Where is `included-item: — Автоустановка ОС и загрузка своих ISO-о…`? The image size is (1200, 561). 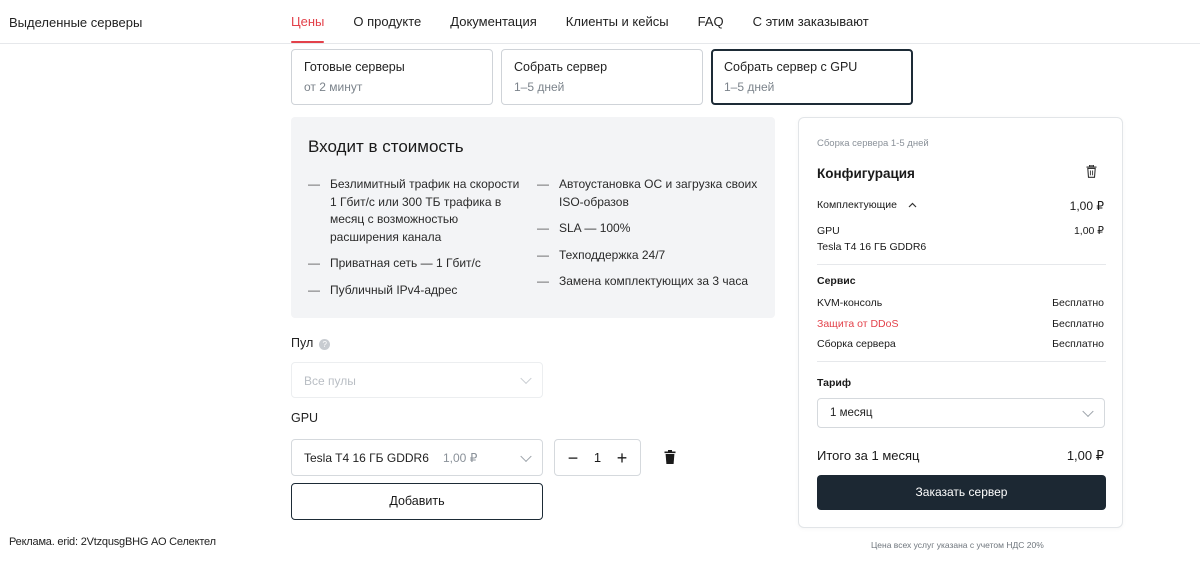
included-item: — Автоустановка ОС и загрузка своих ISO-о… is located at coordinates (647, 193).